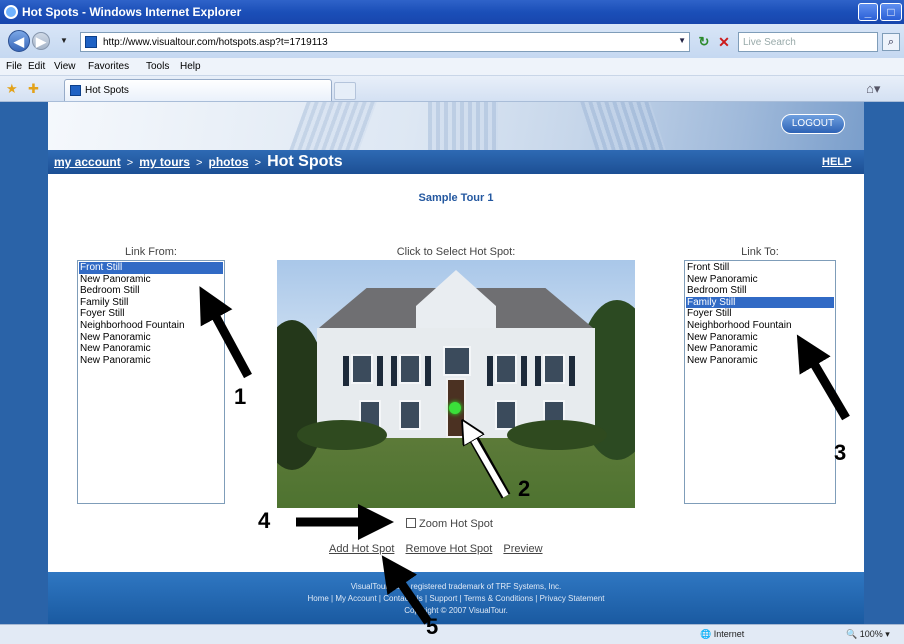  Describe the element at coordinates (264, 520) in the screenshot. I see `annotation-number-4: 4` at that location.